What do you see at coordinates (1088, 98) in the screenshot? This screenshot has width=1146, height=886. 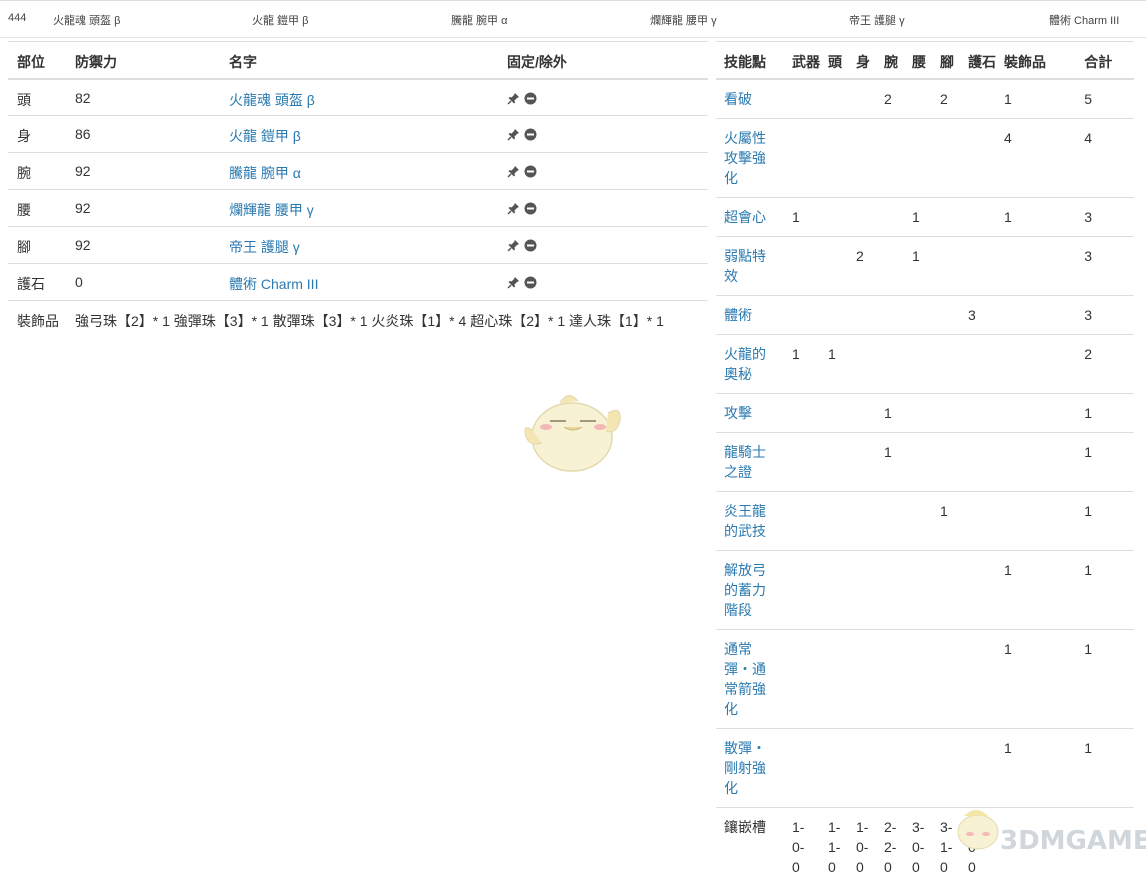 I see `skill-points-cell: 5` at bounding box center [1088, 98].